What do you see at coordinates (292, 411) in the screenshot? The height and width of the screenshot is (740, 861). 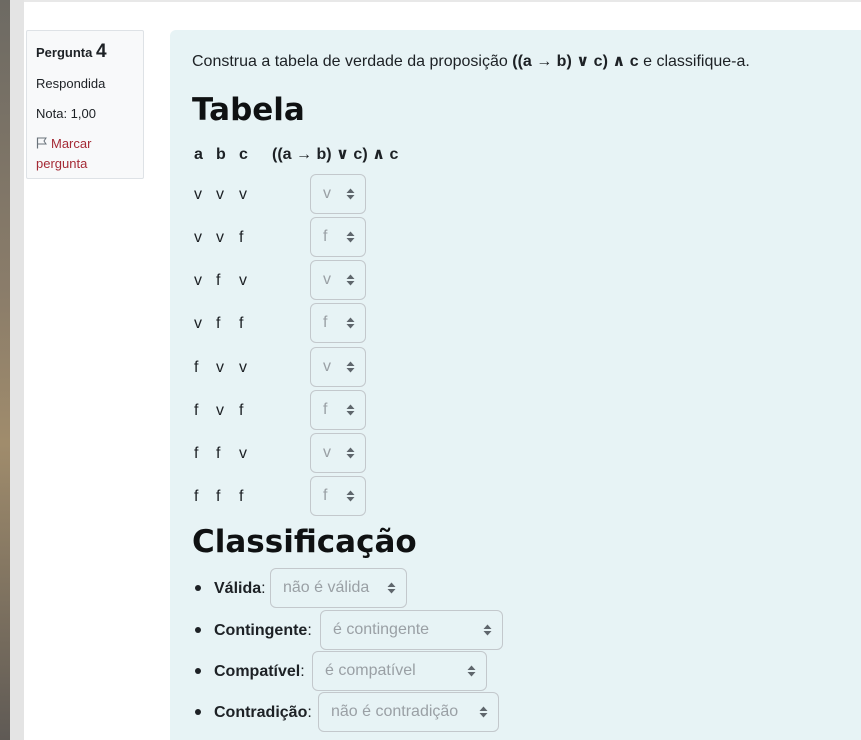 I see `table-row: f v f f` at bounding box center [292, 411].